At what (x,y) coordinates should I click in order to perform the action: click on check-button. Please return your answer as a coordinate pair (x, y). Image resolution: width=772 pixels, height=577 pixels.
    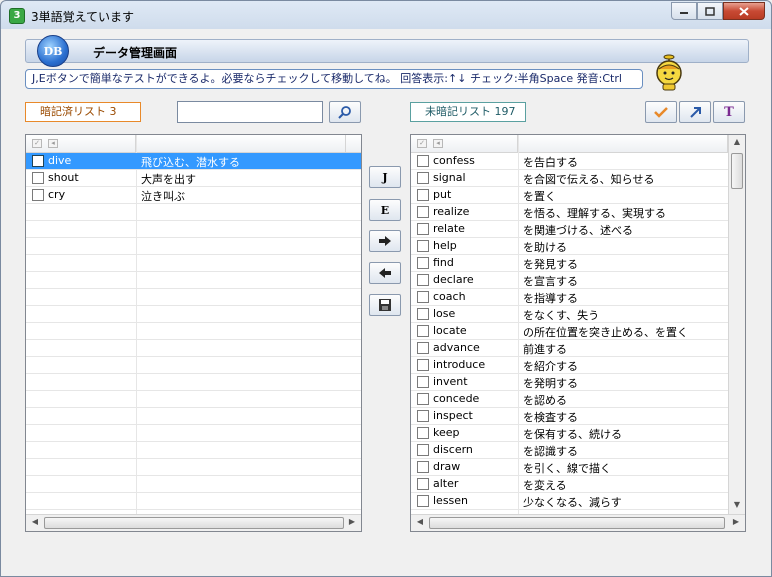
    Looking at the image, I should click on (661, 112).